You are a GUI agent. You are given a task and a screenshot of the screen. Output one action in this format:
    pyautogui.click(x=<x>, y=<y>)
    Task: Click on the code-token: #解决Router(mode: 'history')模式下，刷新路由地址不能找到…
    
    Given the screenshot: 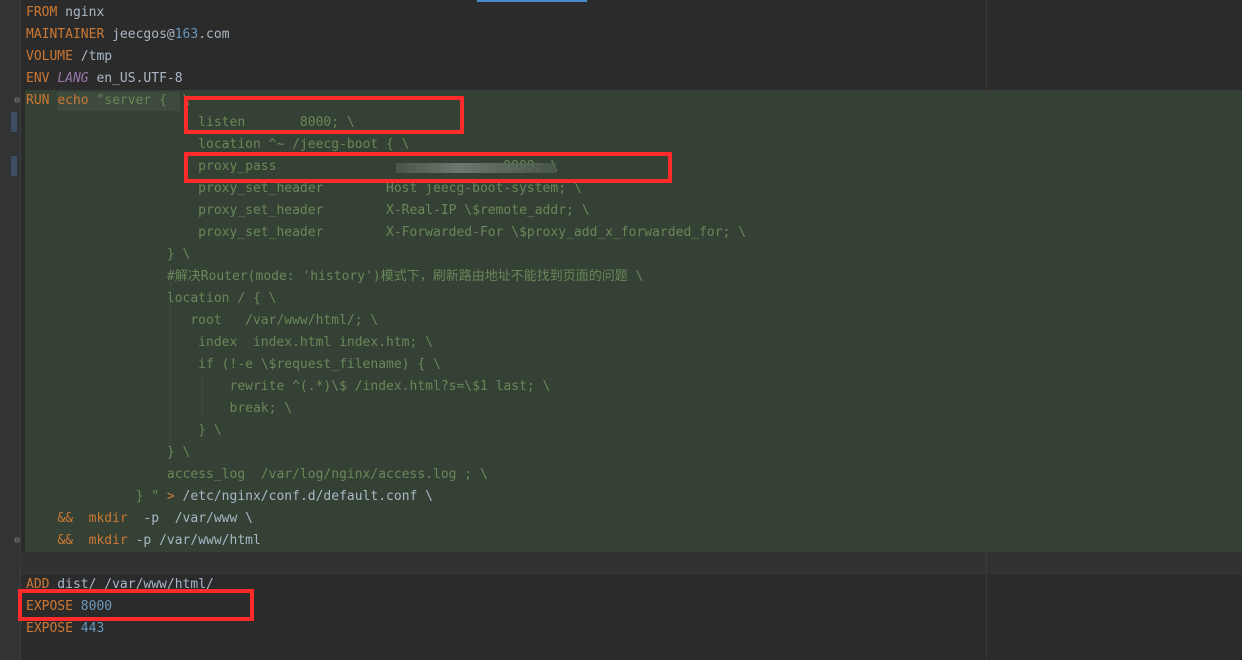 What is the action you would take?
    pyautogui.click(x=335, y=276)
    